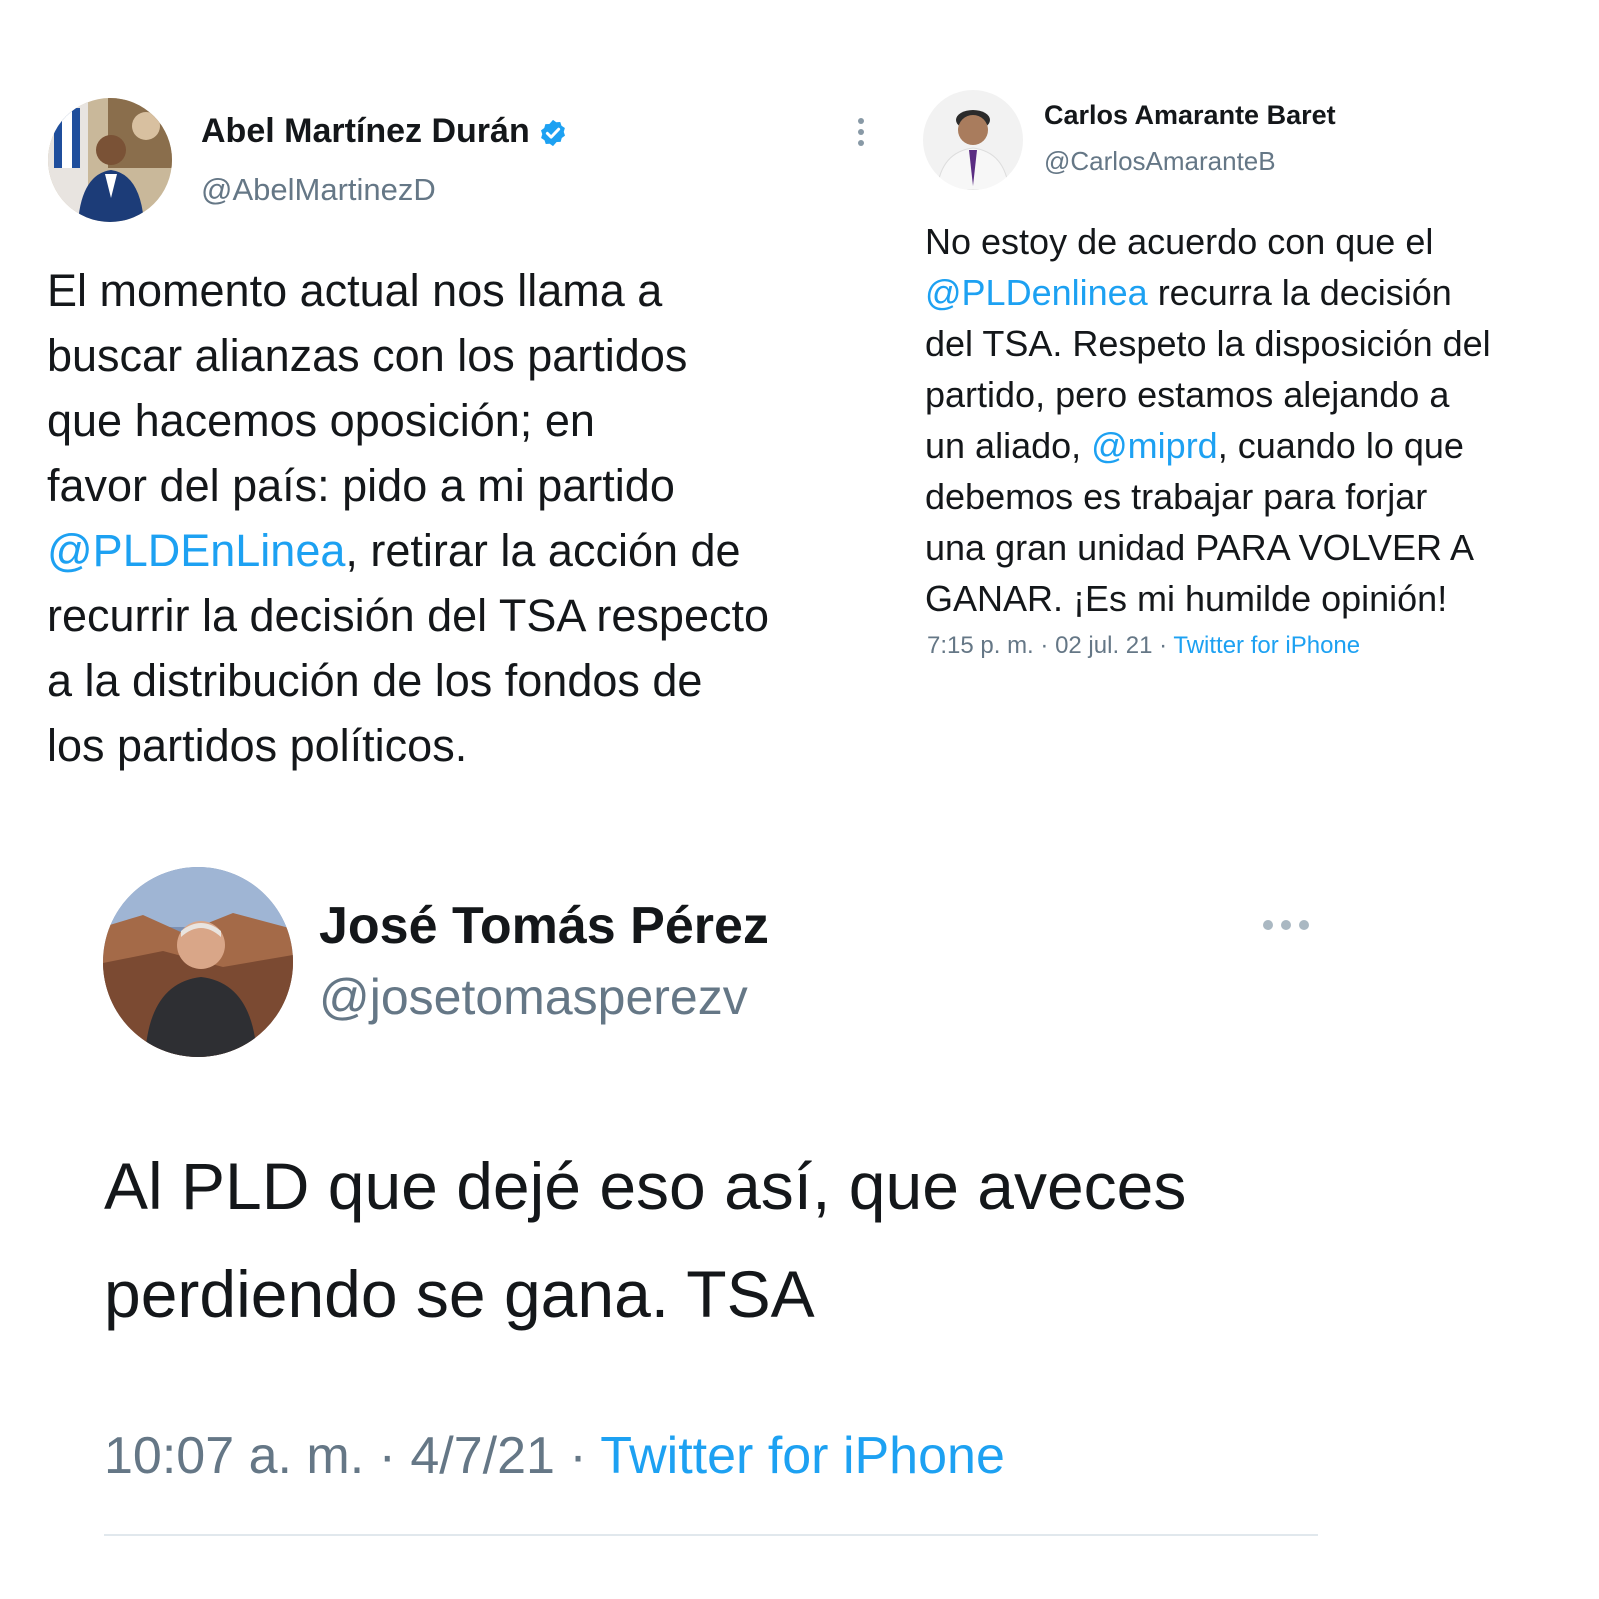 This screenshot has width=1599, height=1599. I want to click on mention-link: @PLDenlinea, so click(1036, 292).